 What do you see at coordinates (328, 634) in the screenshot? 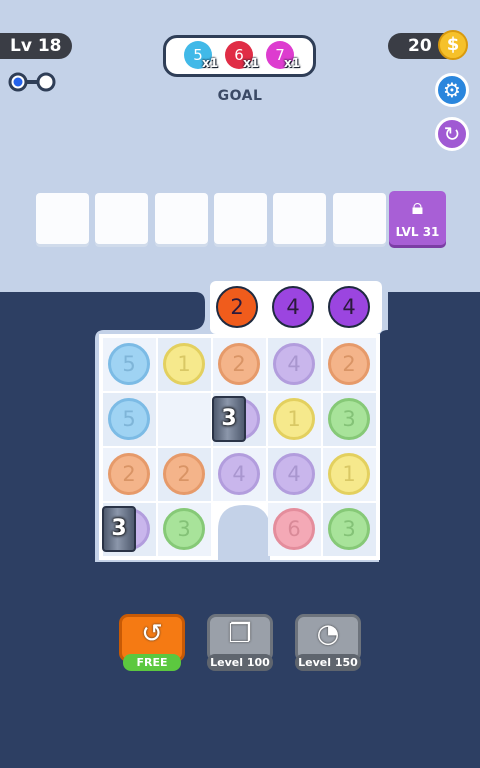
I see `bomb-icon: ◔` at bounding box center [328, 634].